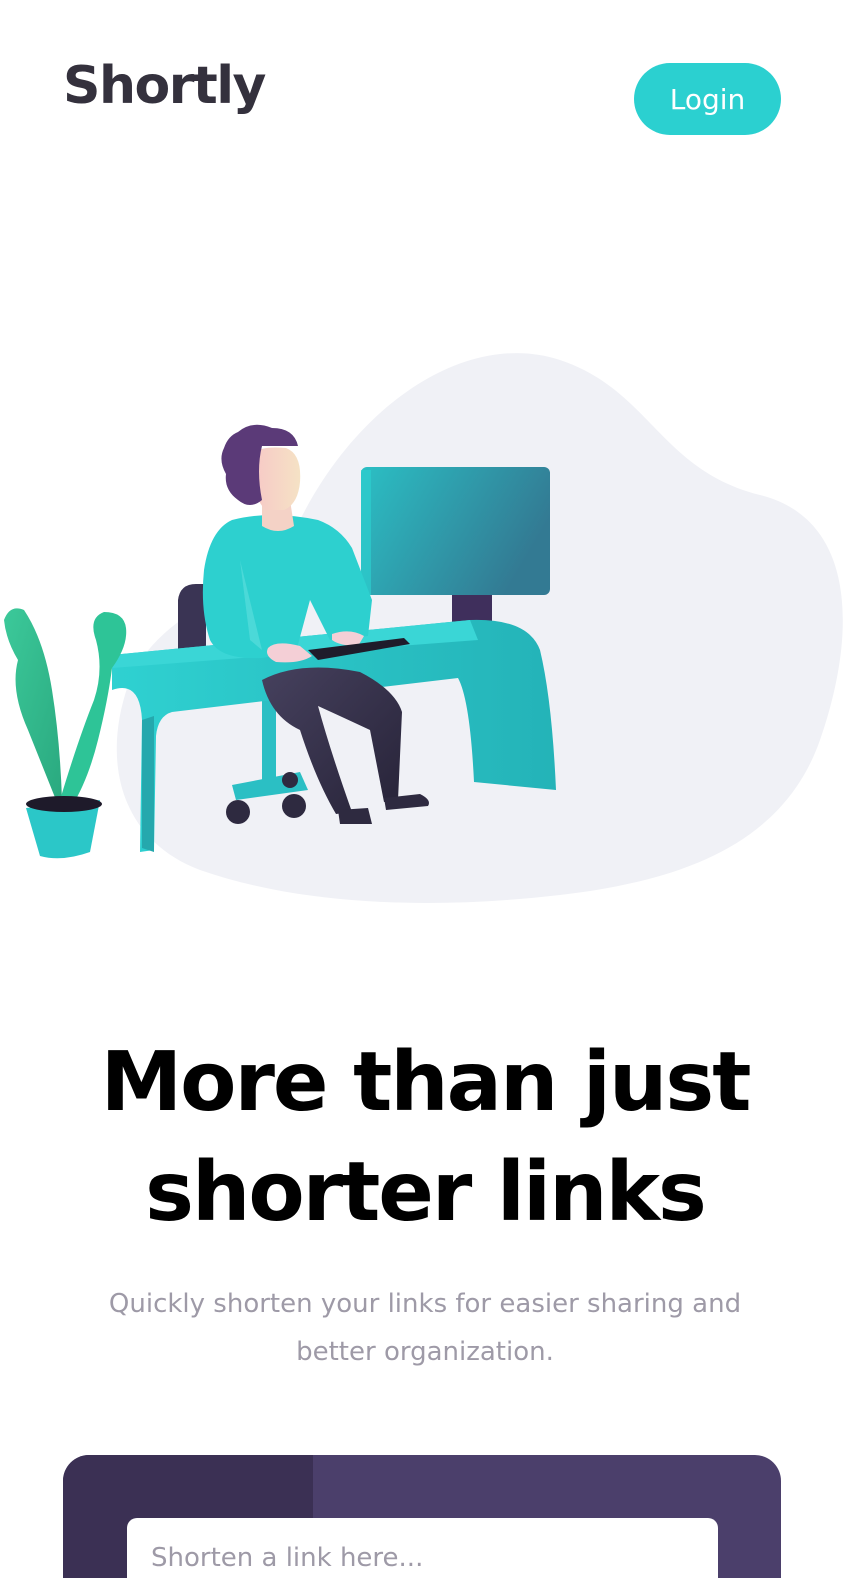 This screenshot has width=850, height=1578. What do you see at coordinates (164, 86) in the screenshot?
I see `logo: Shortly` at bounding box center [164, 86].